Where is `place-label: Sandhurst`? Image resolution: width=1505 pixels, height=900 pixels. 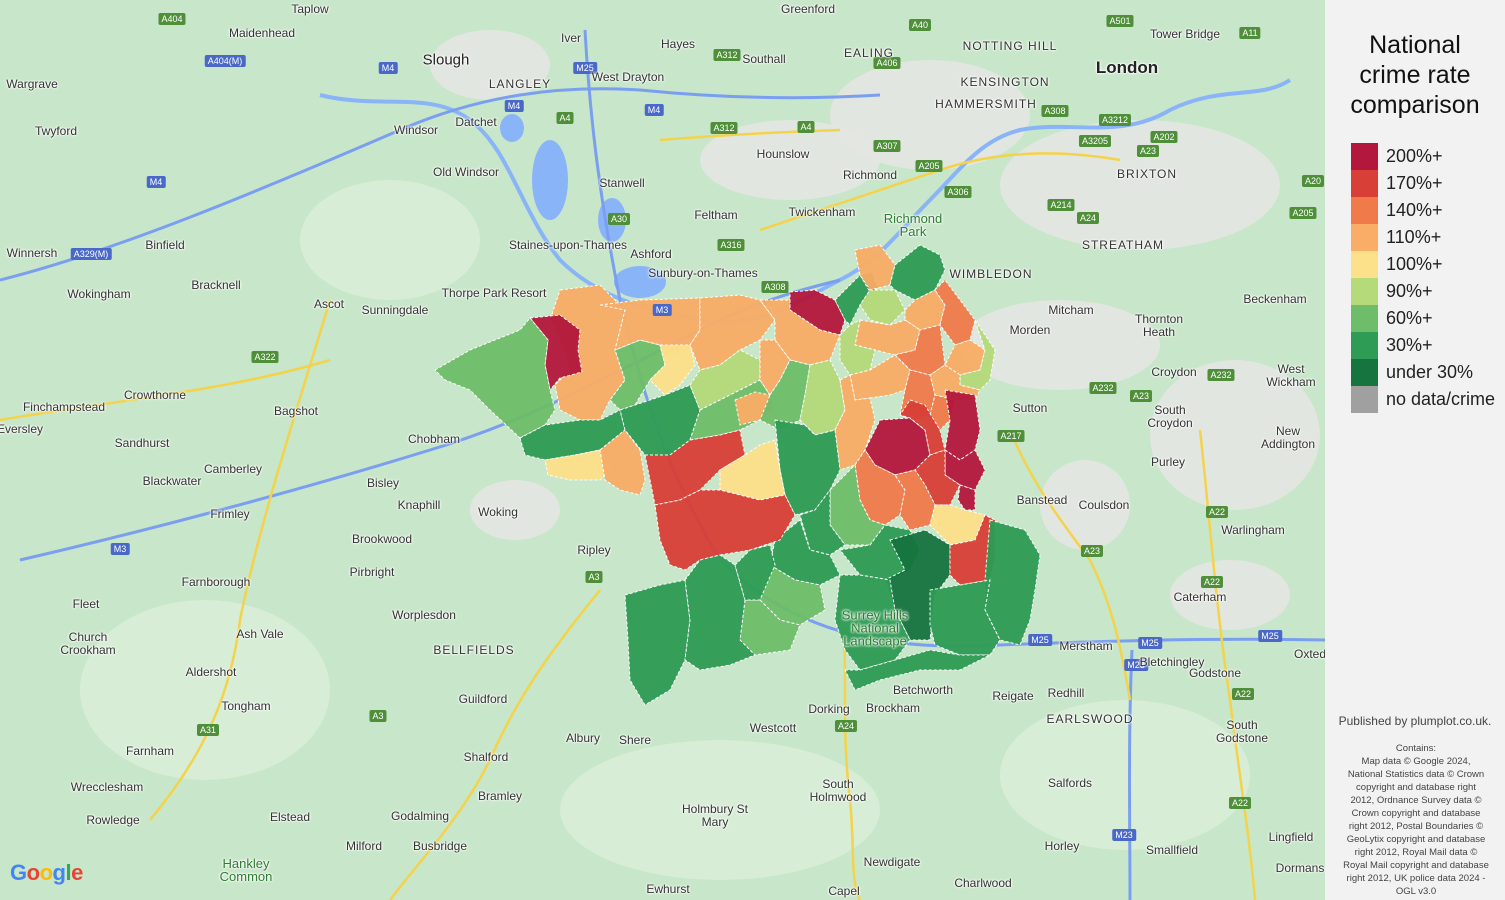 place-label: Sandhurst is located at coordinates (142, 443).